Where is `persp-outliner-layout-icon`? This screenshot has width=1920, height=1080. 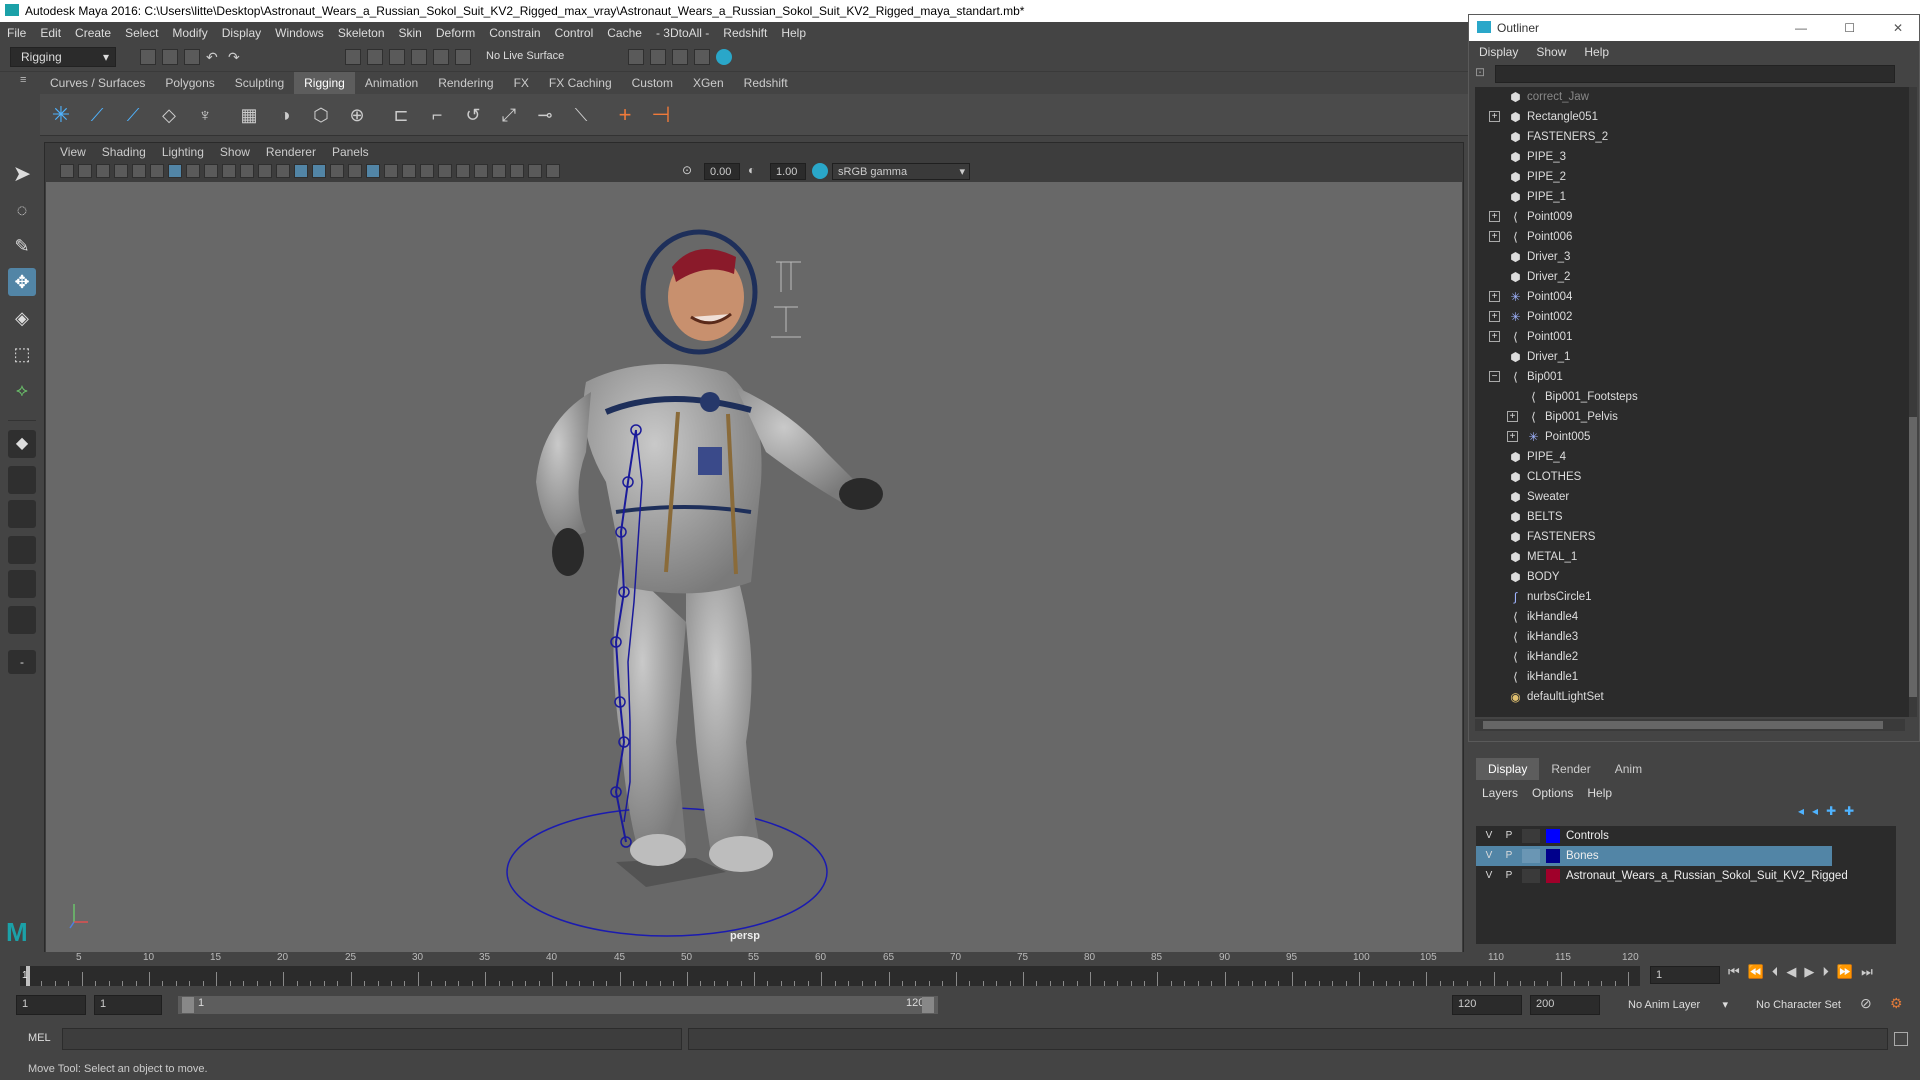
persp-outliner-layout-icon is located at coordinates (22, 514).